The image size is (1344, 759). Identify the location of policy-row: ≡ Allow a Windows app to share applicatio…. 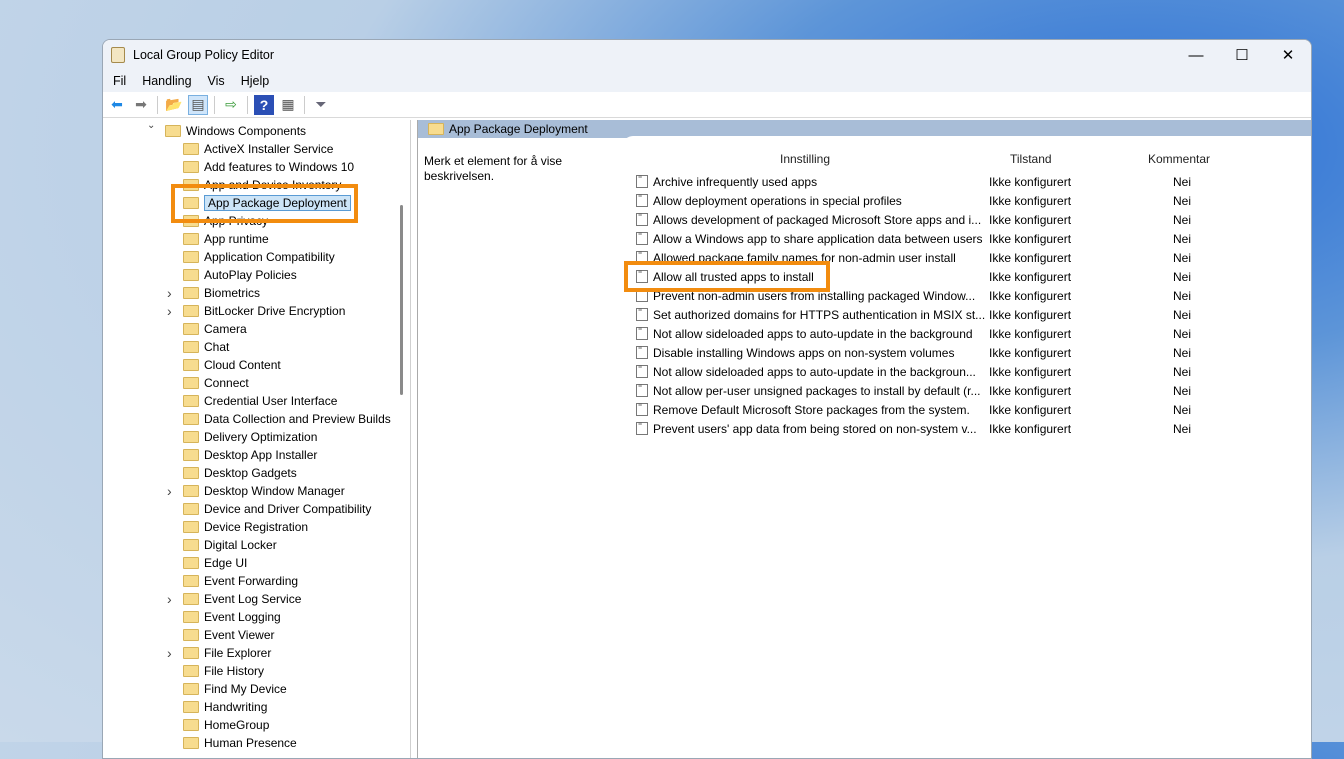
(809, 238).